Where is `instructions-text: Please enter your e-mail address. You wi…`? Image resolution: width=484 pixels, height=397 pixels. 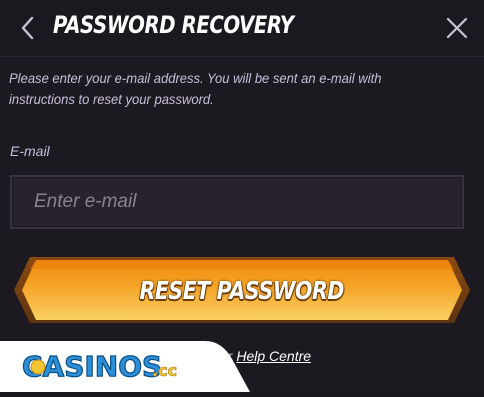
instructions-text: Please enter your e-mail address. You wi… is located at coordinates (195, 88).